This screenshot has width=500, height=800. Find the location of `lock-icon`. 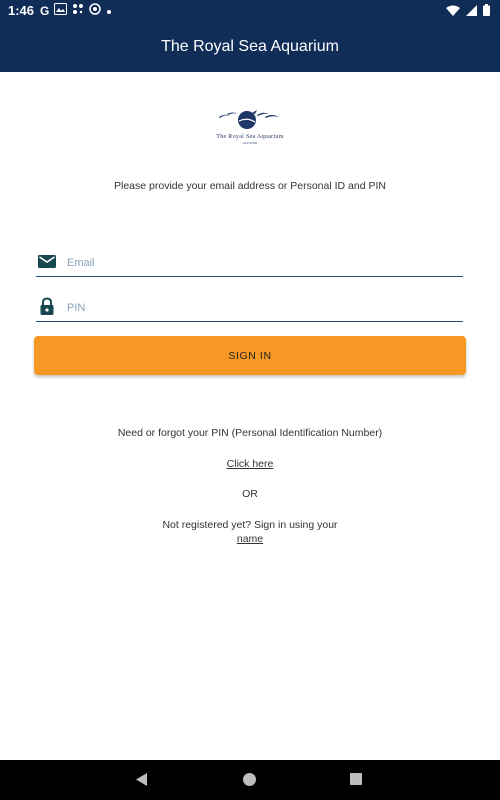

lock-icon is located at coordinates (47, 306).